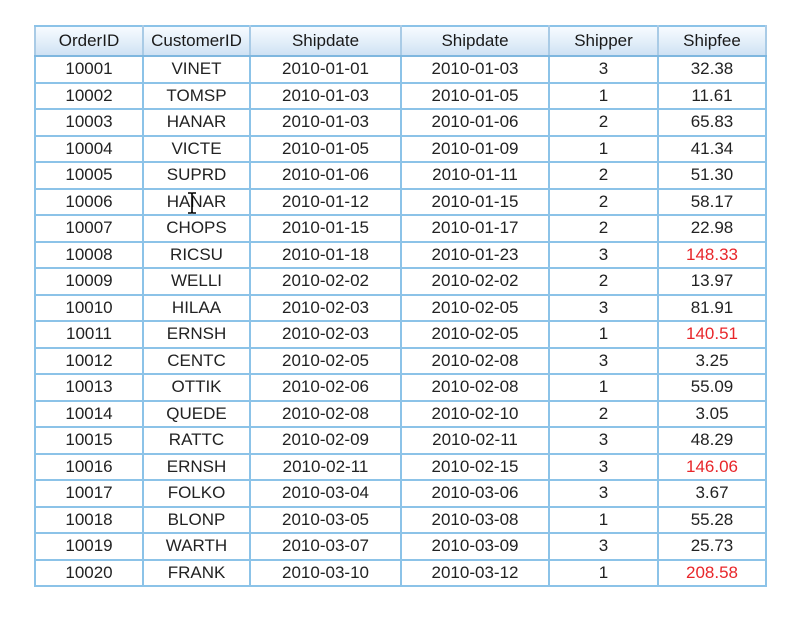 This screenshot has height=628, width=794. What do you see at coordinates (475, 175) in the screenshot?
I see `cell-shipdate-2: 2010-01-11` at bounding box center [475, 175].